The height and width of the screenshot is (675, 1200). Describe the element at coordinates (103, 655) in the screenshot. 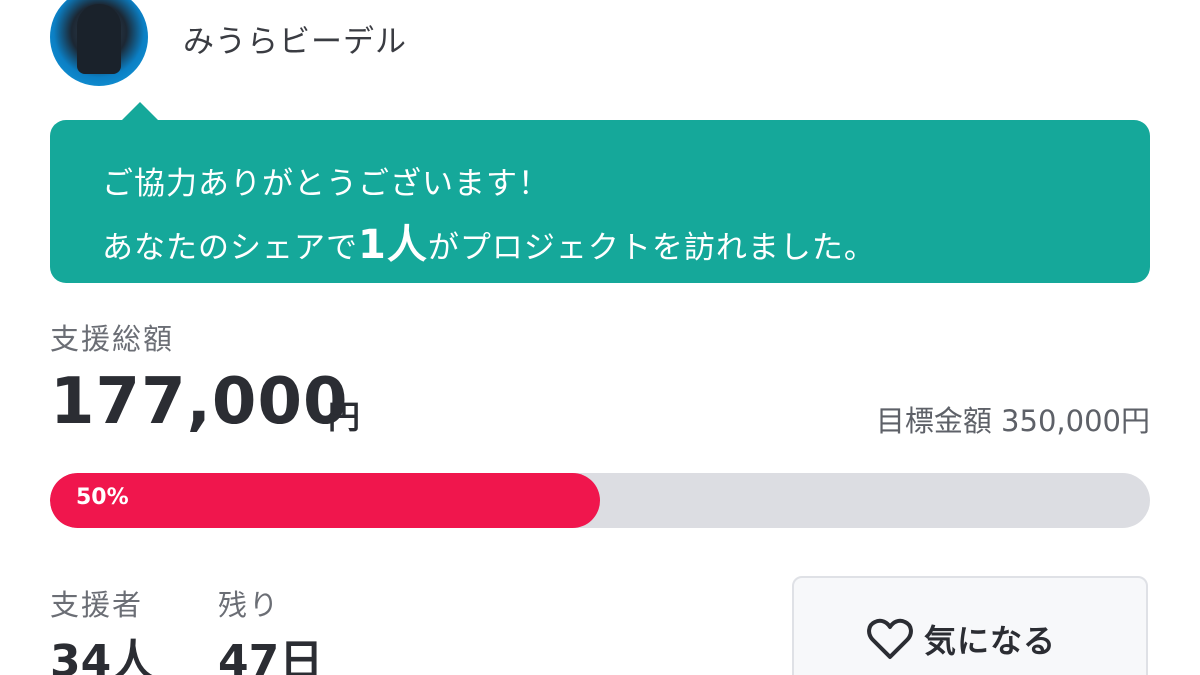

I see `supporters-count: 34人` at that location.